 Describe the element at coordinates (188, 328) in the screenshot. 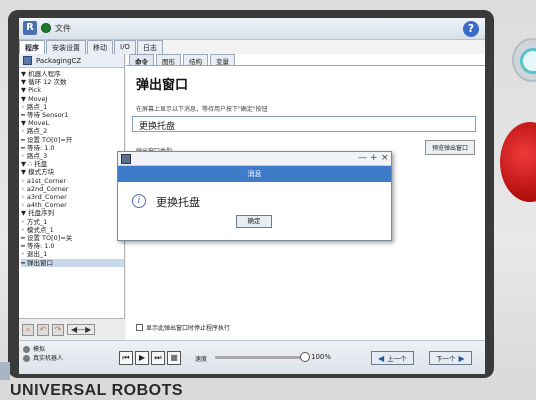

I see `halt-checkbox-label: 显示此弹出窗口时停止程序执行` at that location.